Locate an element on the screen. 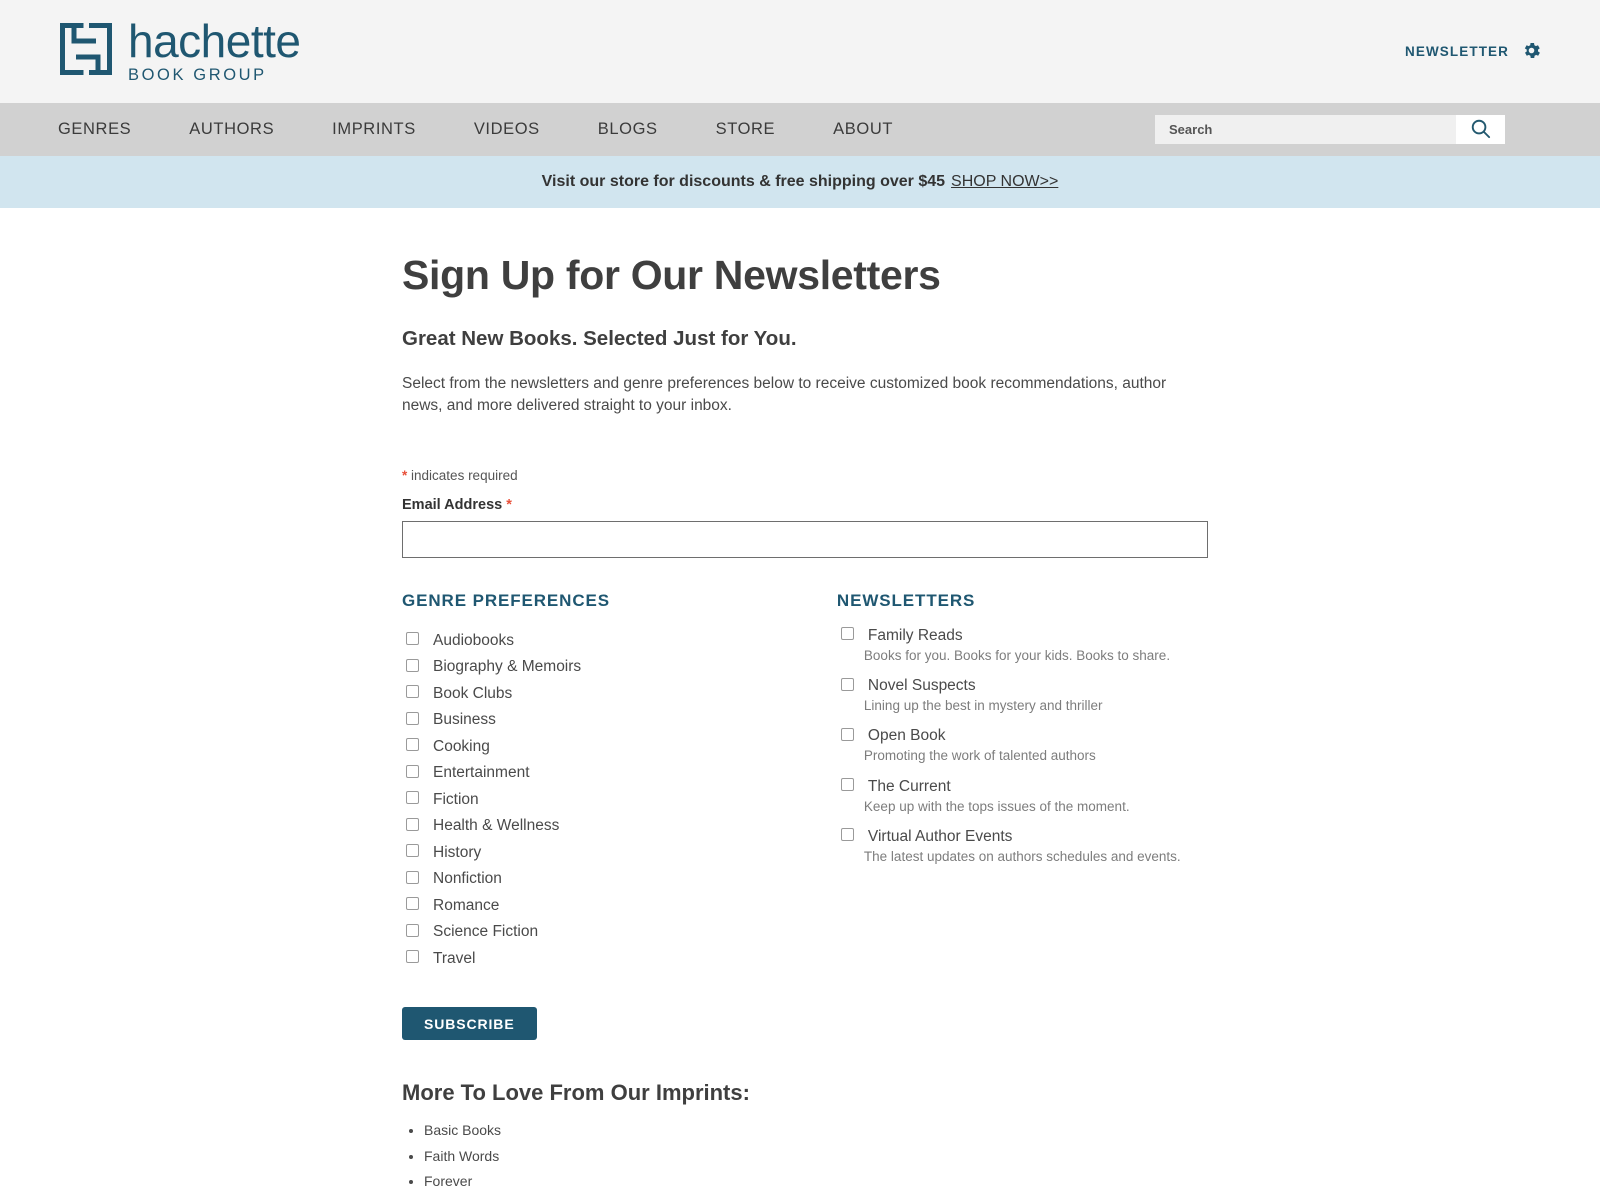  genre-checkbox-fiction is located at coordinates (412, 798).